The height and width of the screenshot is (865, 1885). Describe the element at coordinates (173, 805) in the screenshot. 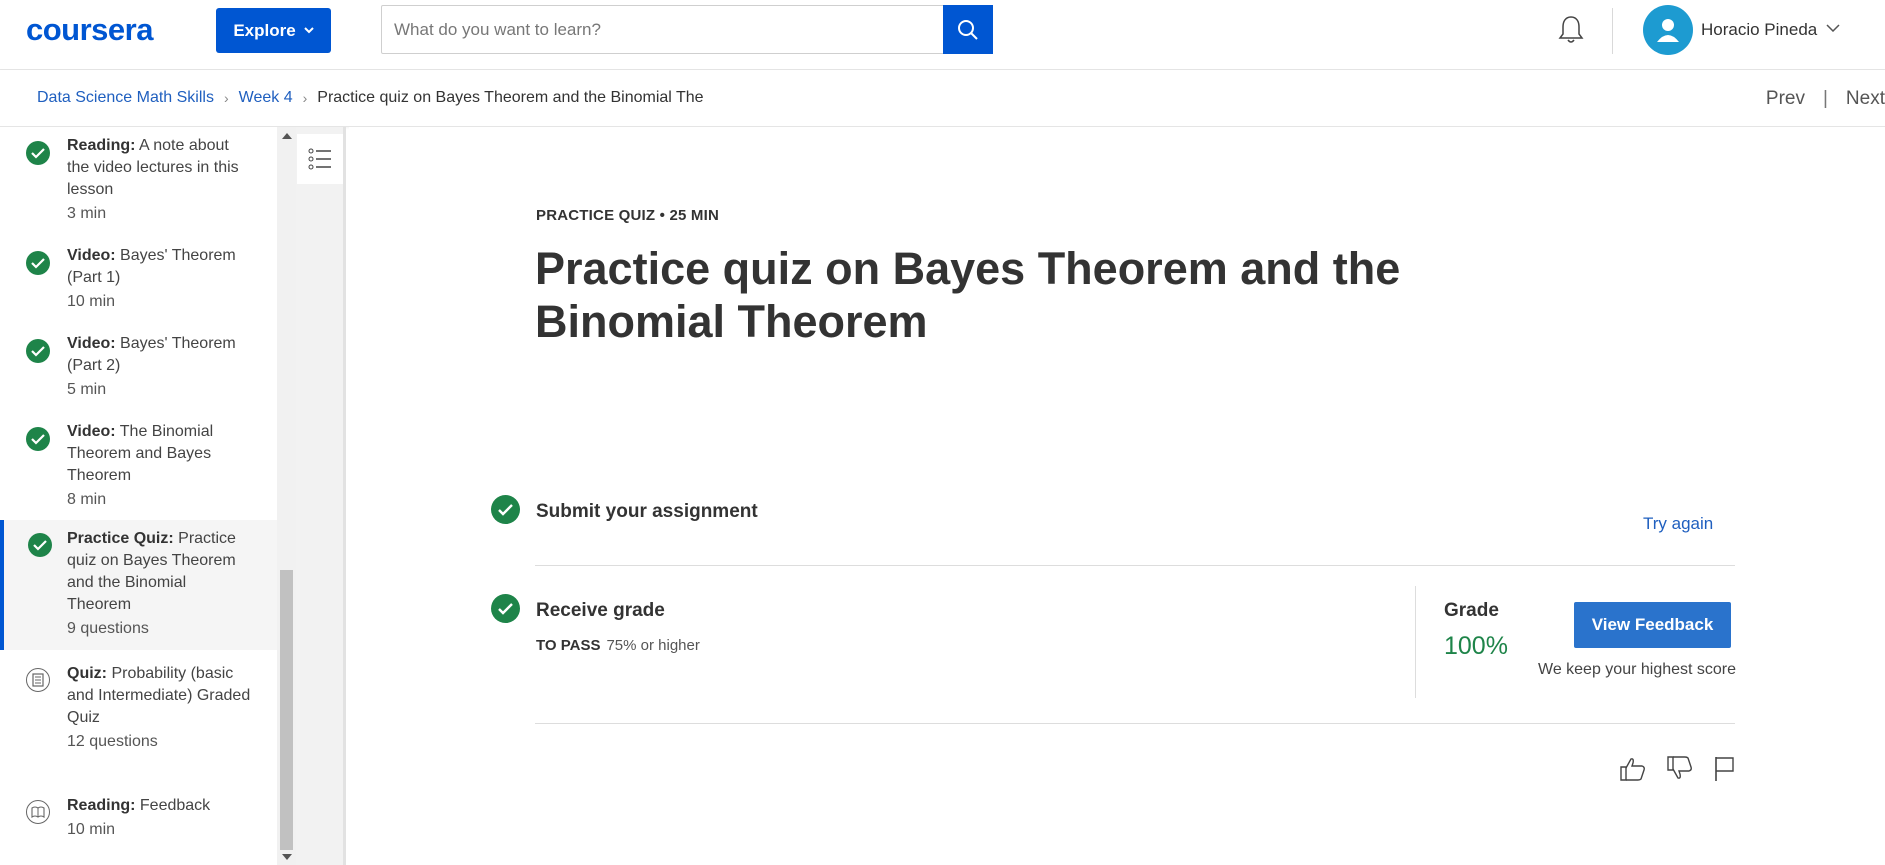

I see `item-title: Feedback` at that location.